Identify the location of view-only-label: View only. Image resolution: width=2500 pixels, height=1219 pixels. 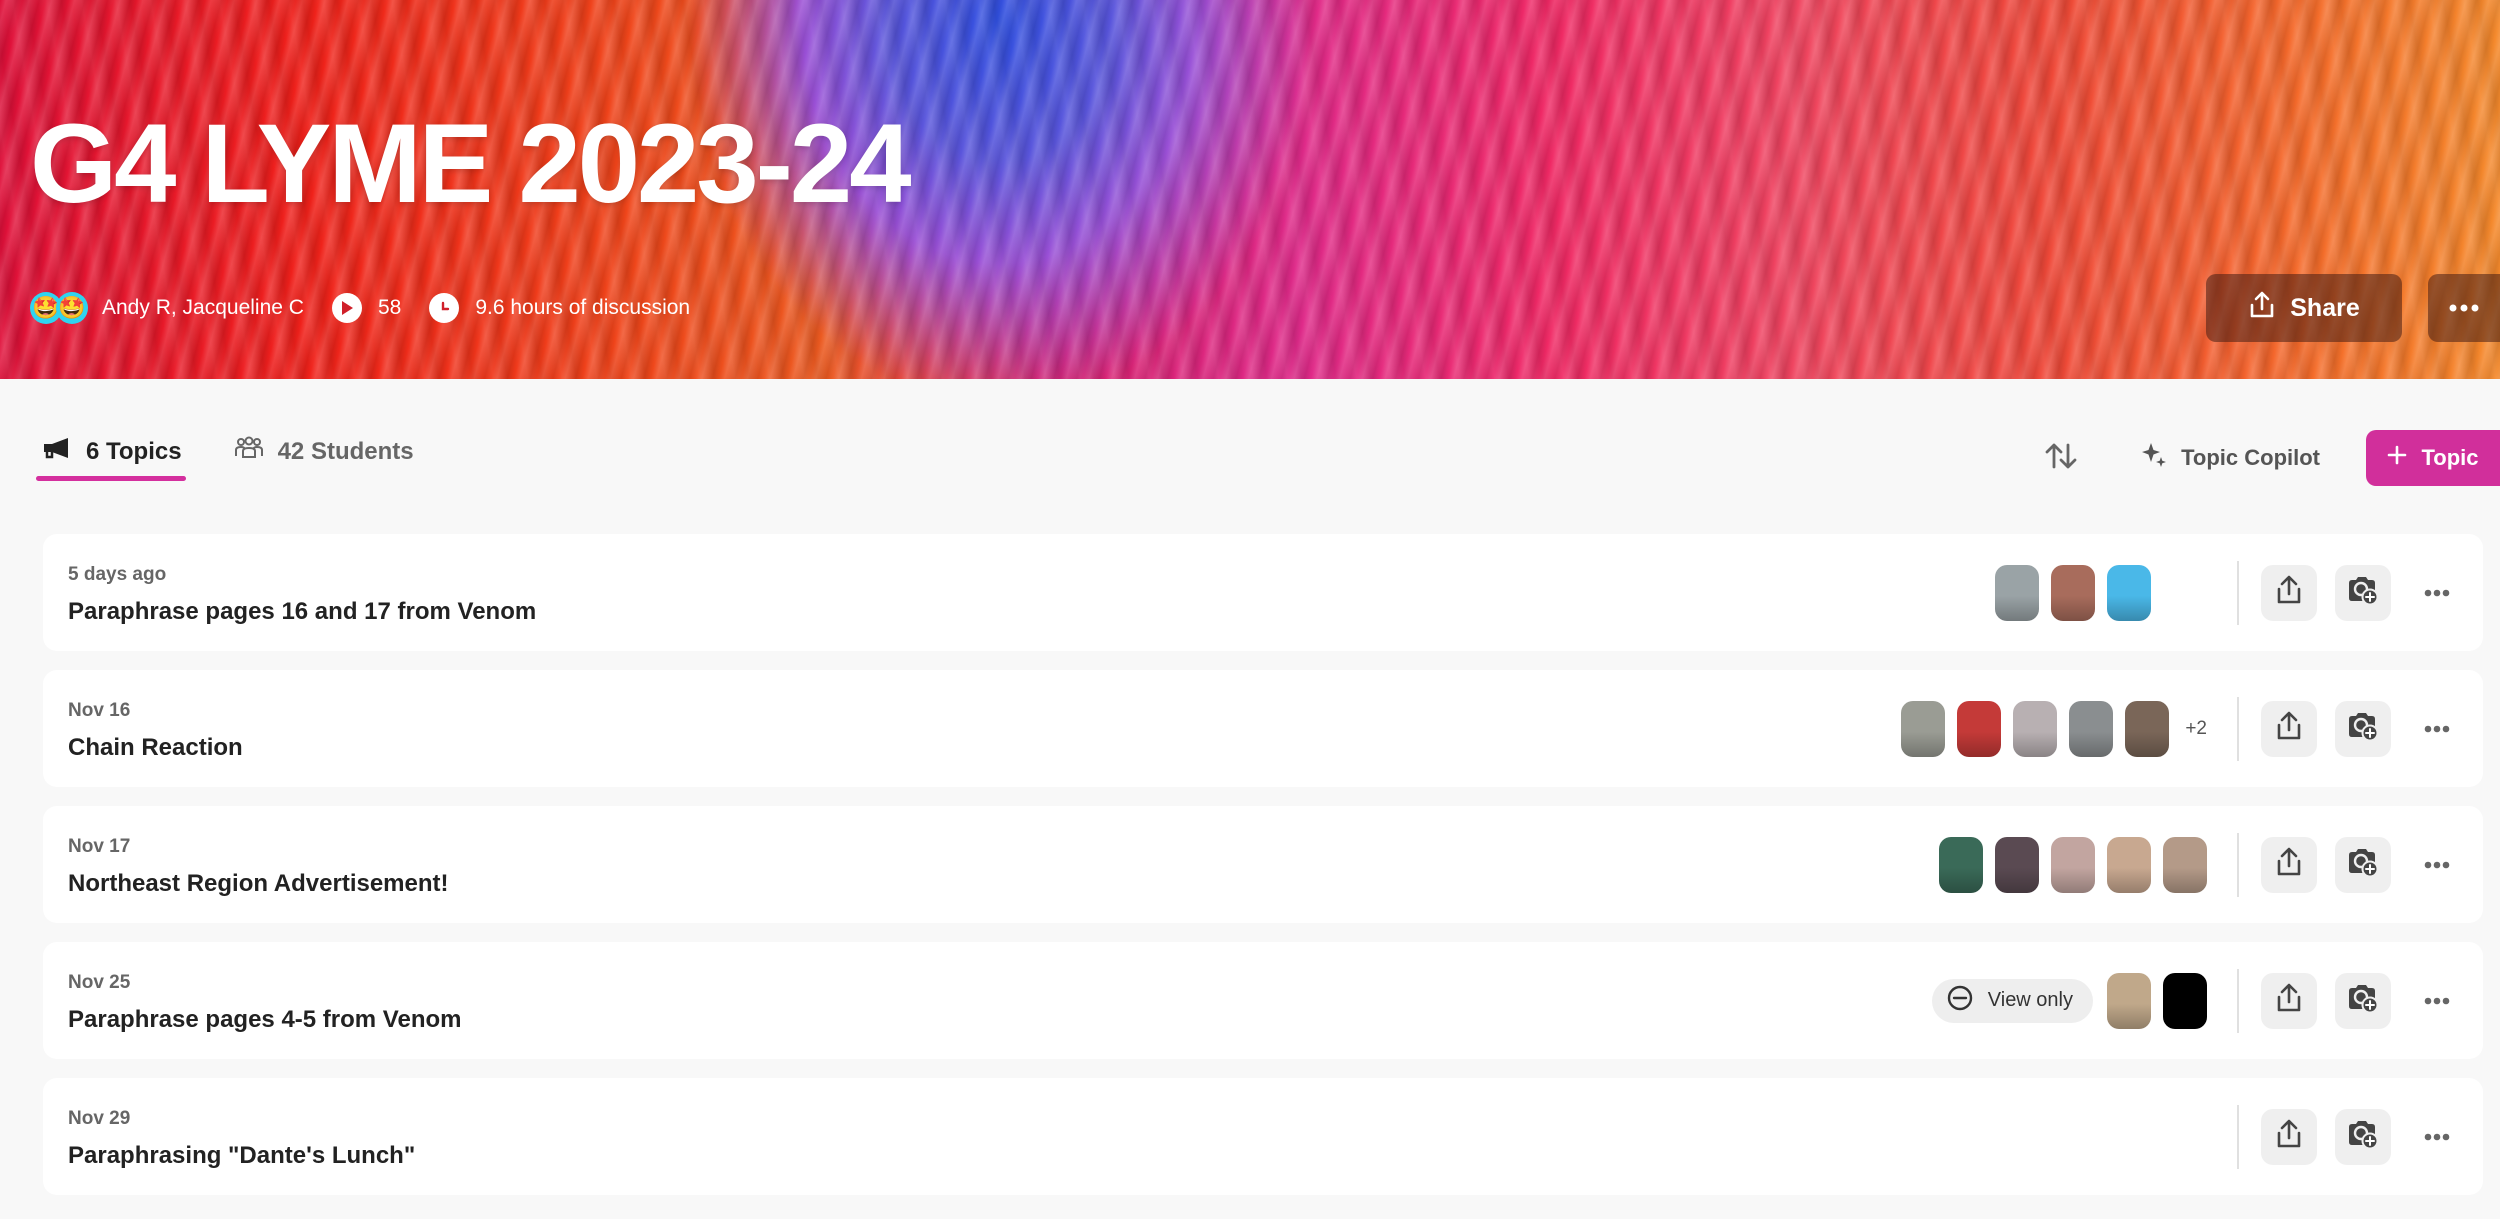
(2030, 1000).